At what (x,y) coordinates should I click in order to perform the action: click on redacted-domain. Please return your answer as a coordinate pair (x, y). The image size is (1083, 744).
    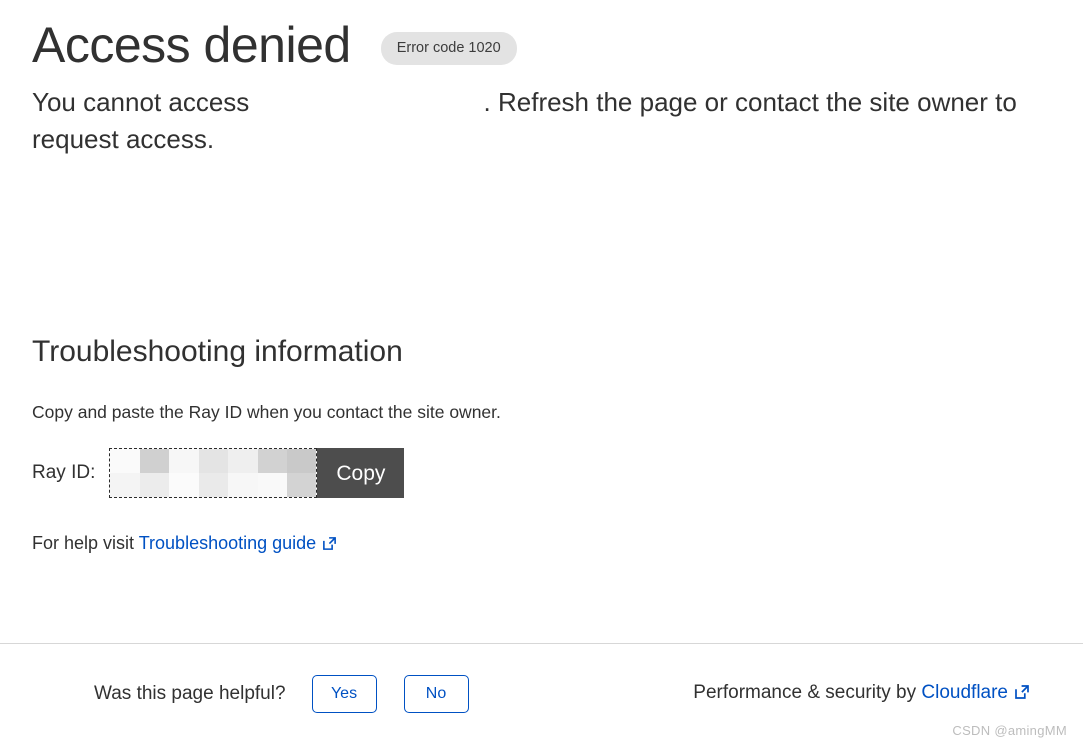
    Looking at the image, I should click on (370, 102).